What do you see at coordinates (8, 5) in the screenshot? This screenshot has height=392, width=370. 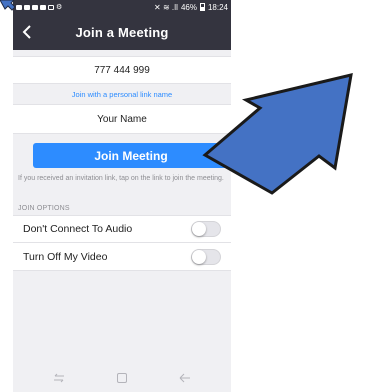 I see `small-arrow-icon` at bounding box center [8, 5].